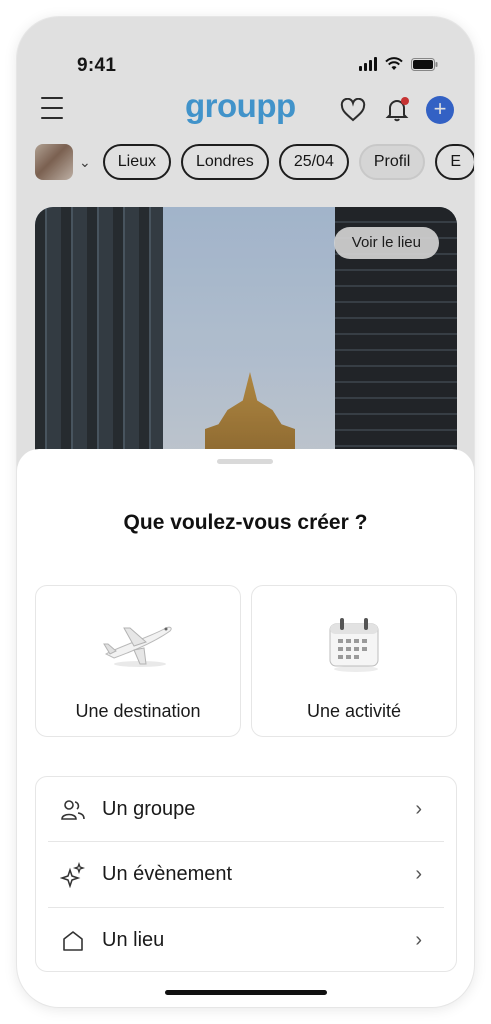 The image size is (491, 1024). What do you see at coordinates (149, 809) in the screenshot?
I see `list-item-group-label: Un groupe` at bounding box center [149, 809].